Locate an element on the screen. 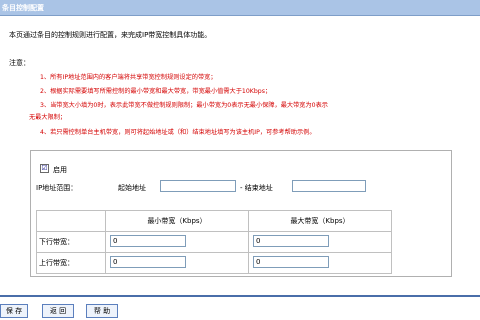  table-header-row: 最小带宽（Kbps） 最大带宽（Kbps） is located at coordinates (214, 221).